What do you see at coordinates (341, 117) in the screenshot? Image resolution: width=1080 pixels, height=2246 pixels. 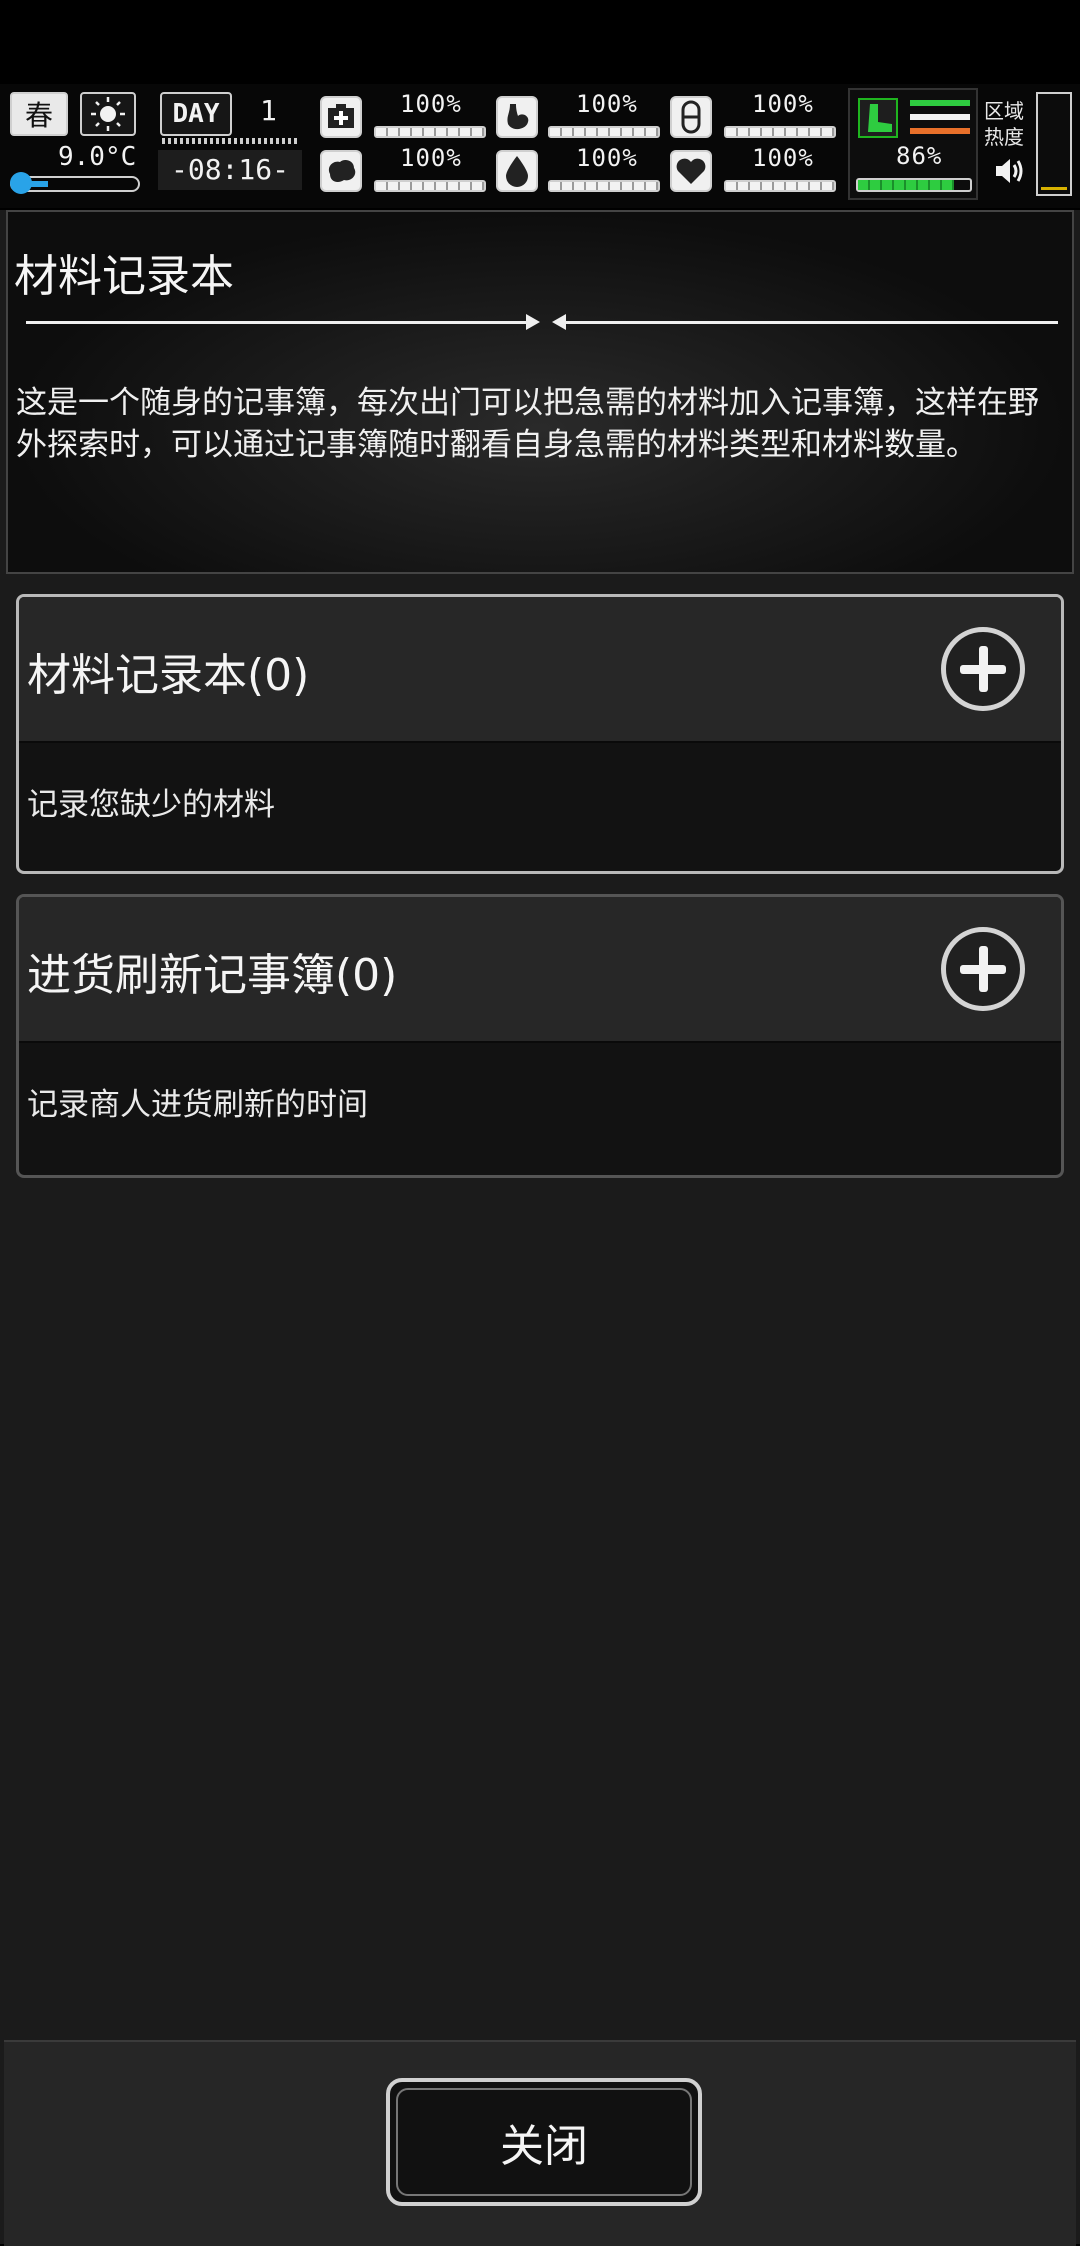 I see `medkit-icon` at bounding box center [341, 117].